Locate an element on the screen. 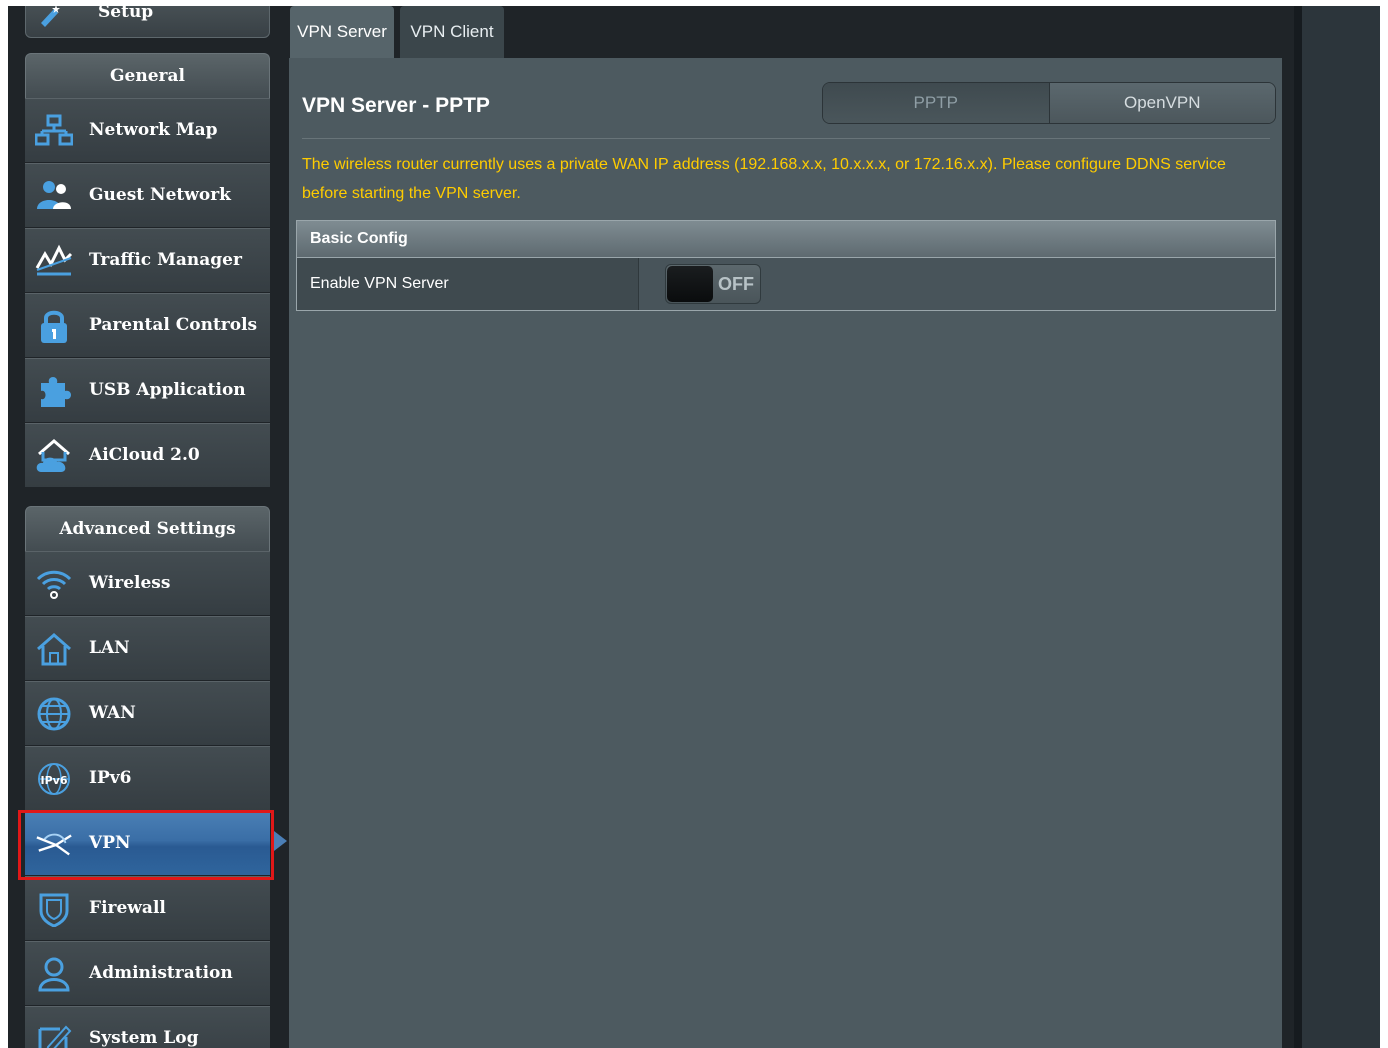  active-item-pointer is located at coordinates (280, 841).